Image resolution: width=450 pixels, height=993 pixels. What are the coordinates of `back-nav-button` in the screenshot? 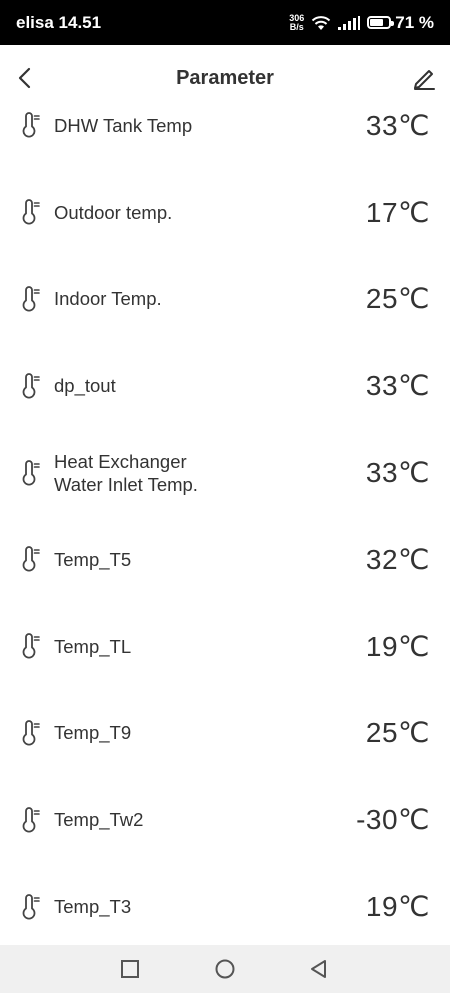 It's located at (318, 969).